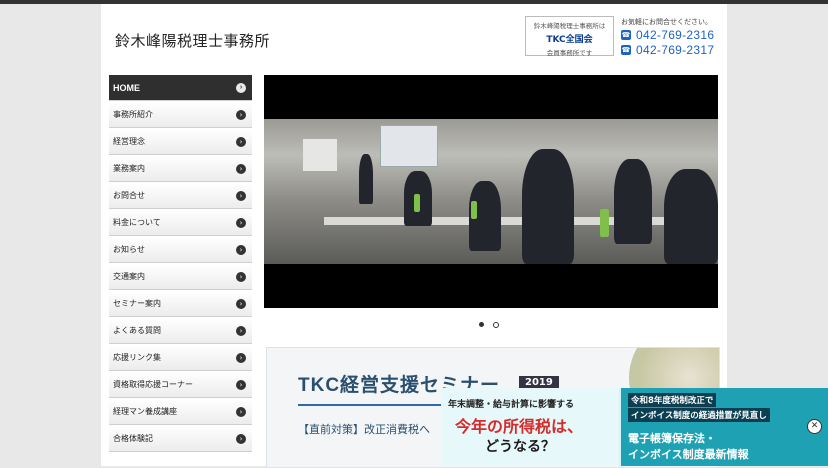  What do you see at coordinates (180, 142) in the screenshot?
I see `nav-item-philosophy: 経営理念 ›` at bounding box center [180, 142].